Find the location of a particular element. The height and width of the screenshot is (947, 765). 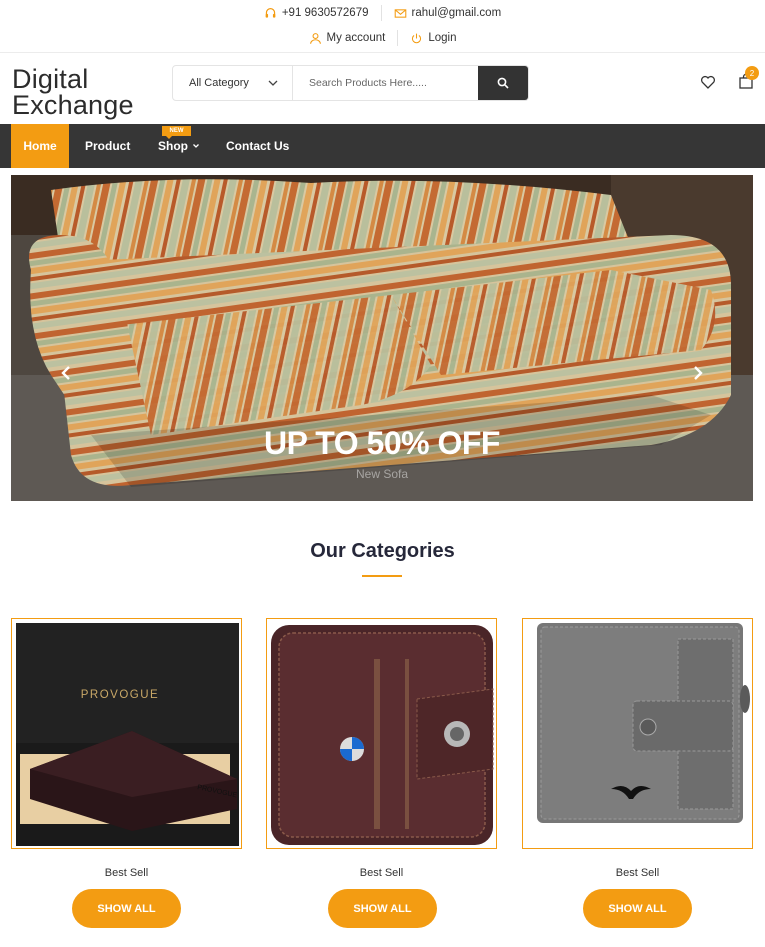

nav-contact: Contact Us is located at coordinates (257, 146).